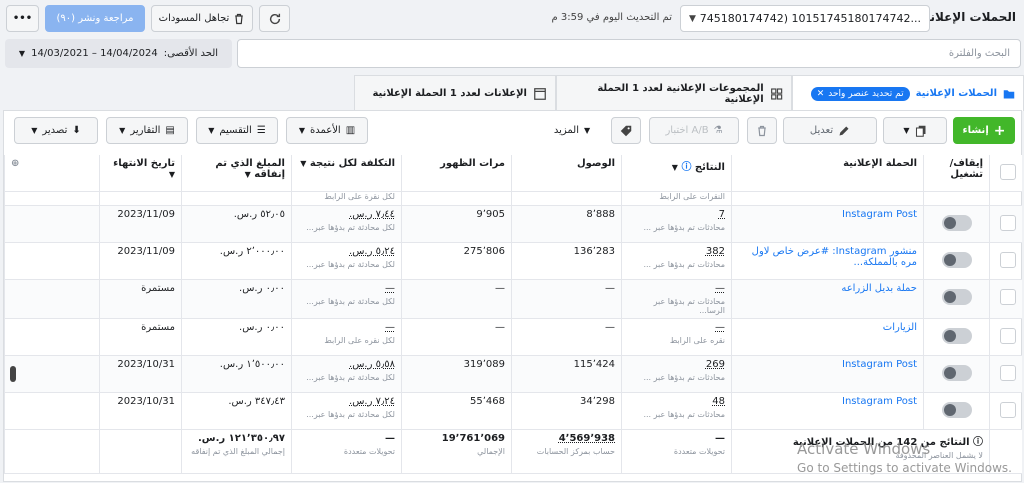 The height and width of the screenshot is (483, 1024). Describe the element at coordinates (827, 337) in the screenshot. I see `row-campaign-cell: الزيارات` at that location.